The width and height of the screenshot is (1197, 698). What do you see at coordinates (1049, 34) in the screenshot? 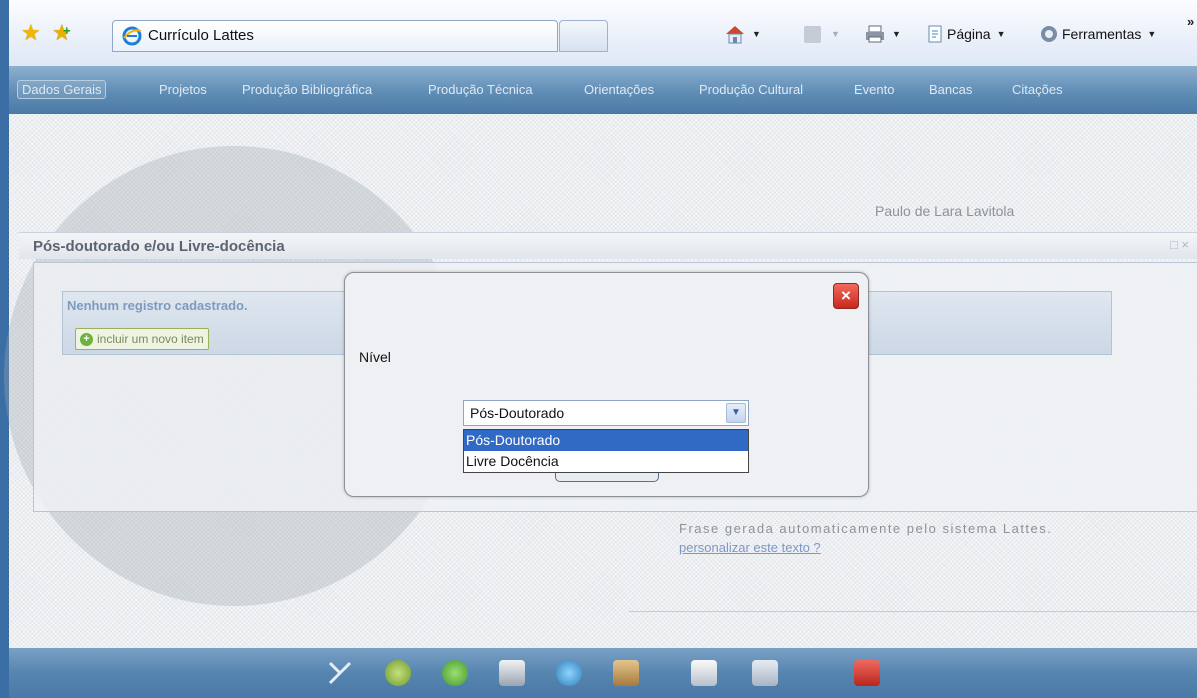
I see `gear-icon` at bounding box center [1049, 34].